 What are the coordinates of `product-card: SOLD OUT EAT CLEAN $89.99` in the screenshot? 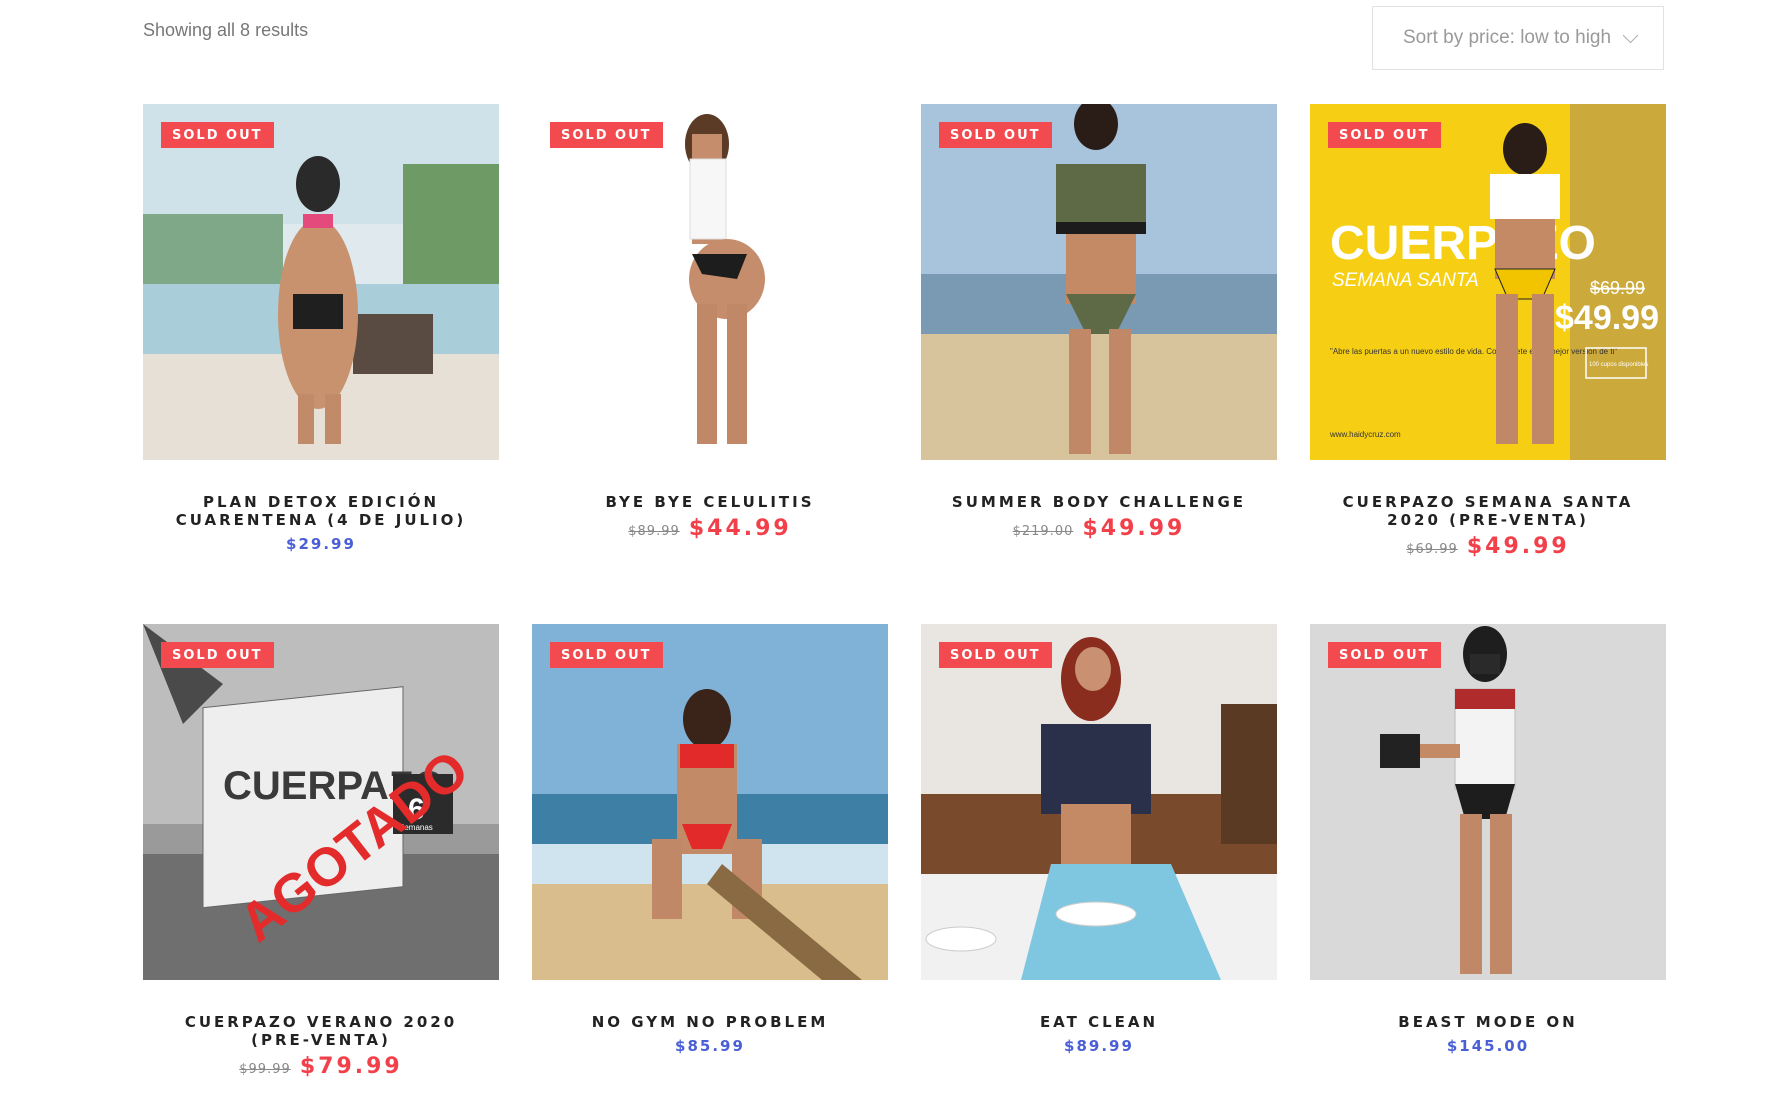 It's located at (1099, 839).